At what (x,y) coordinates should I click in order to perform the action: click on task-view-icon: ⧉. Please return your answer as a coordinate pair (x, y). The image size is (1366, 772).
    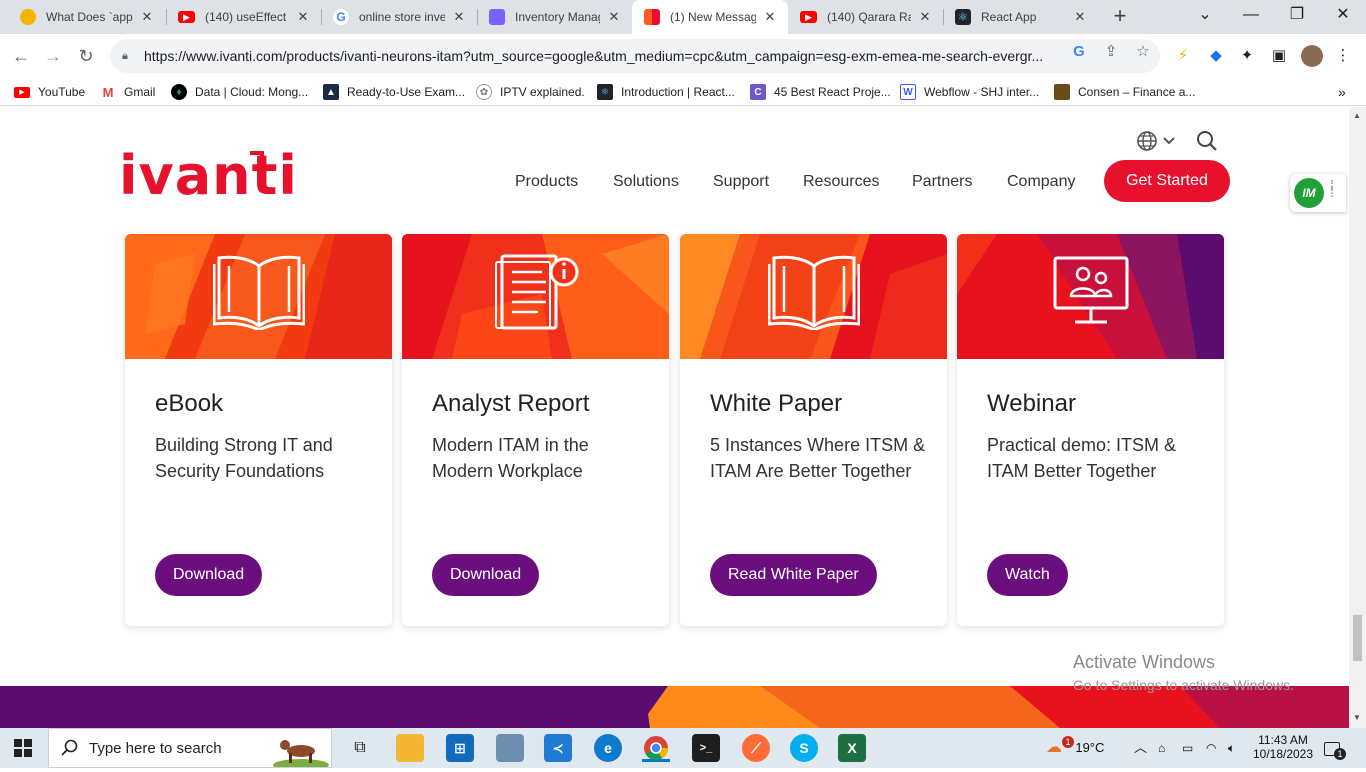
    Looking at the image, I should click on (360, 748).